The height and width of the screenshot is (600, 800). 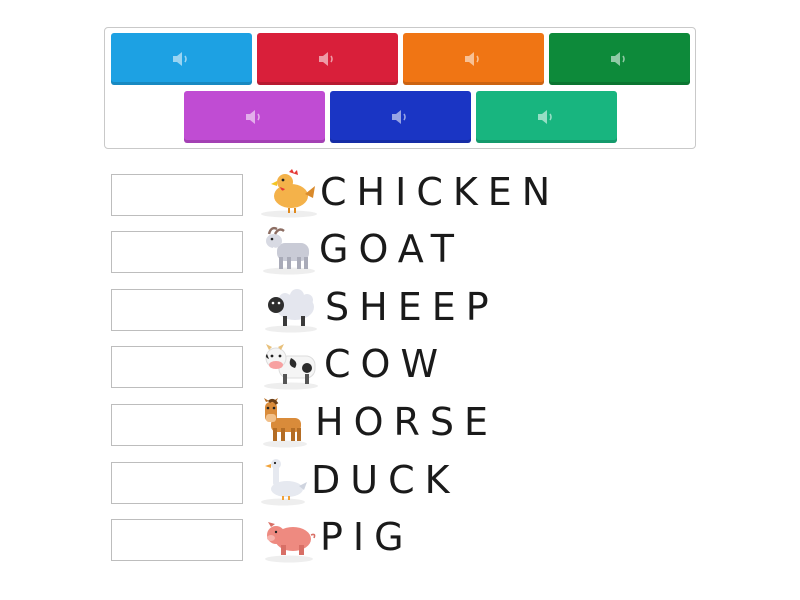 I want to click on sheep-icon, so click(x=291, y=311).